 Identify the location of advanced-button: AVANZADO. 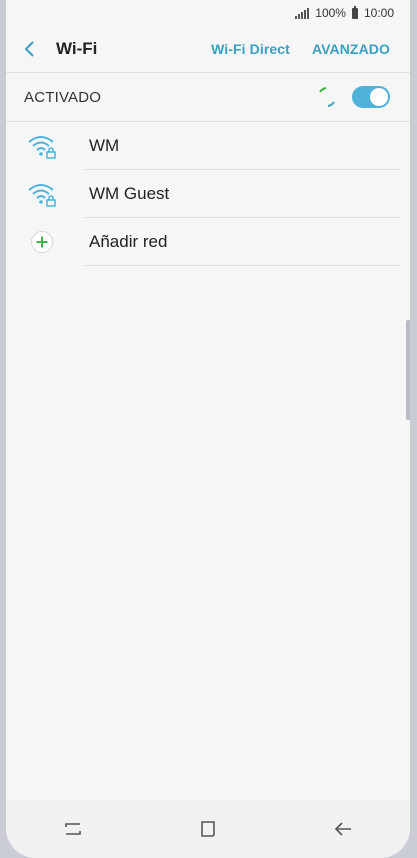
(351, 49).